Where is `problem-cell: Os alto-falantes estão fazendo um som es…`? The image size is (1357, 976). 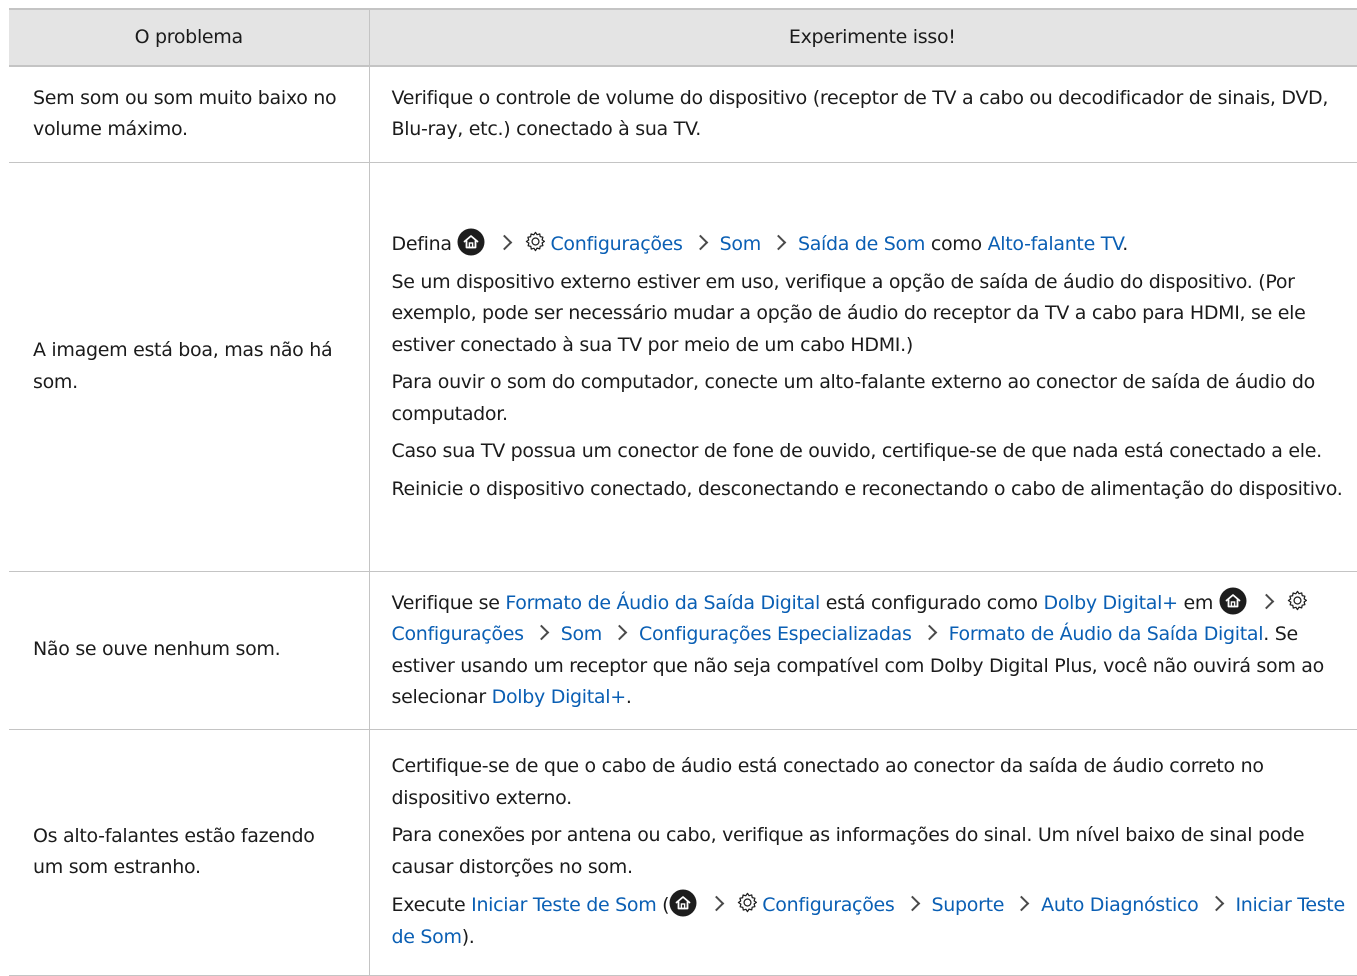
problem-cell: Os alto-falantes estão fazendo um som es… is located at coordinates (189, 852).